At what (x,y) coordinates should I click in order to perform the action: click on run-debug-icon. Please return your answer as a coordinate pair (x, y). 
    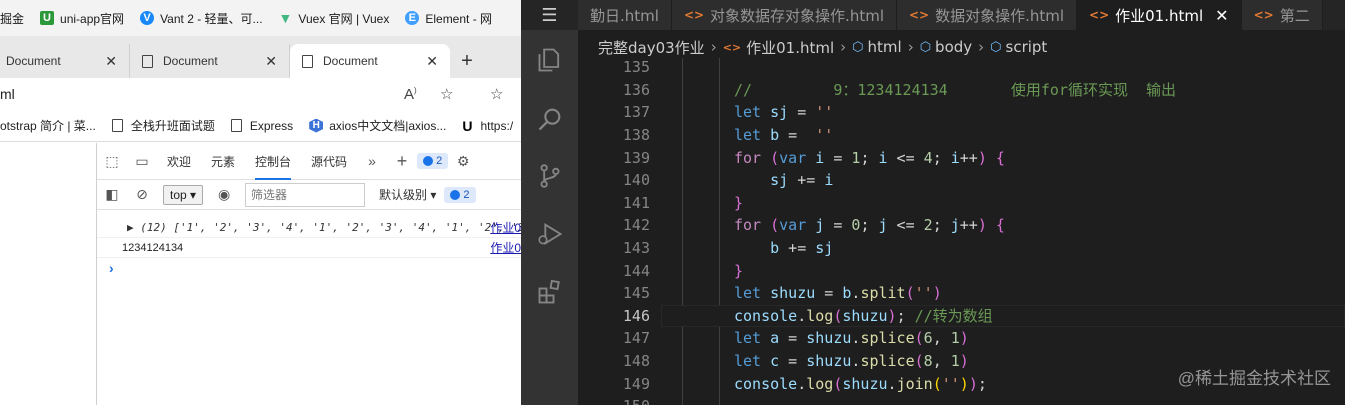
    Looking at the image, I should click on (550, 234).